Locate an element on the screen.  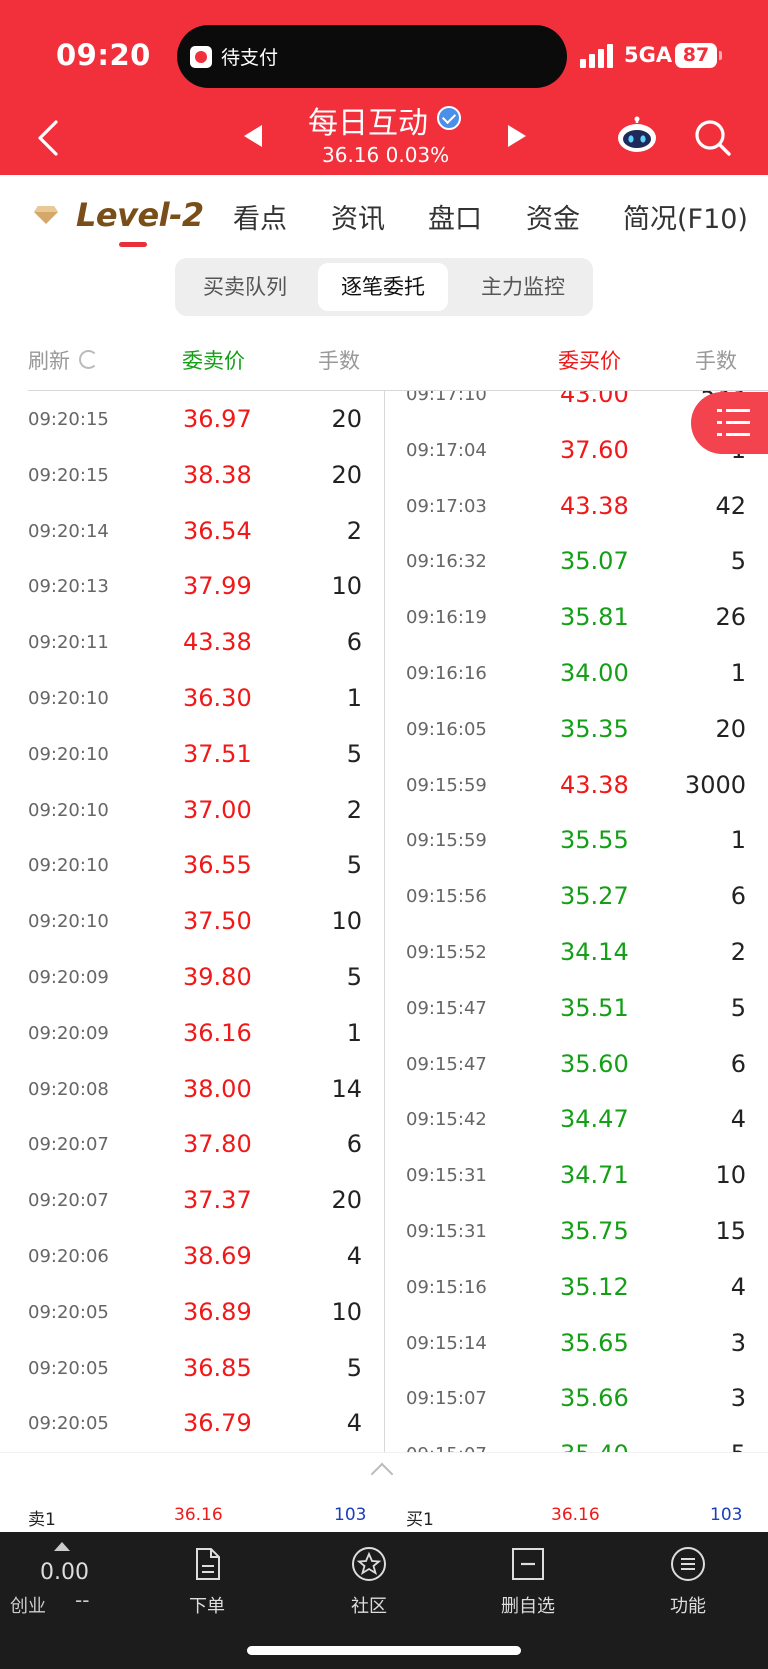
order-row: 09:15:07 35.66 3 is located at coordinates (576, 1404).